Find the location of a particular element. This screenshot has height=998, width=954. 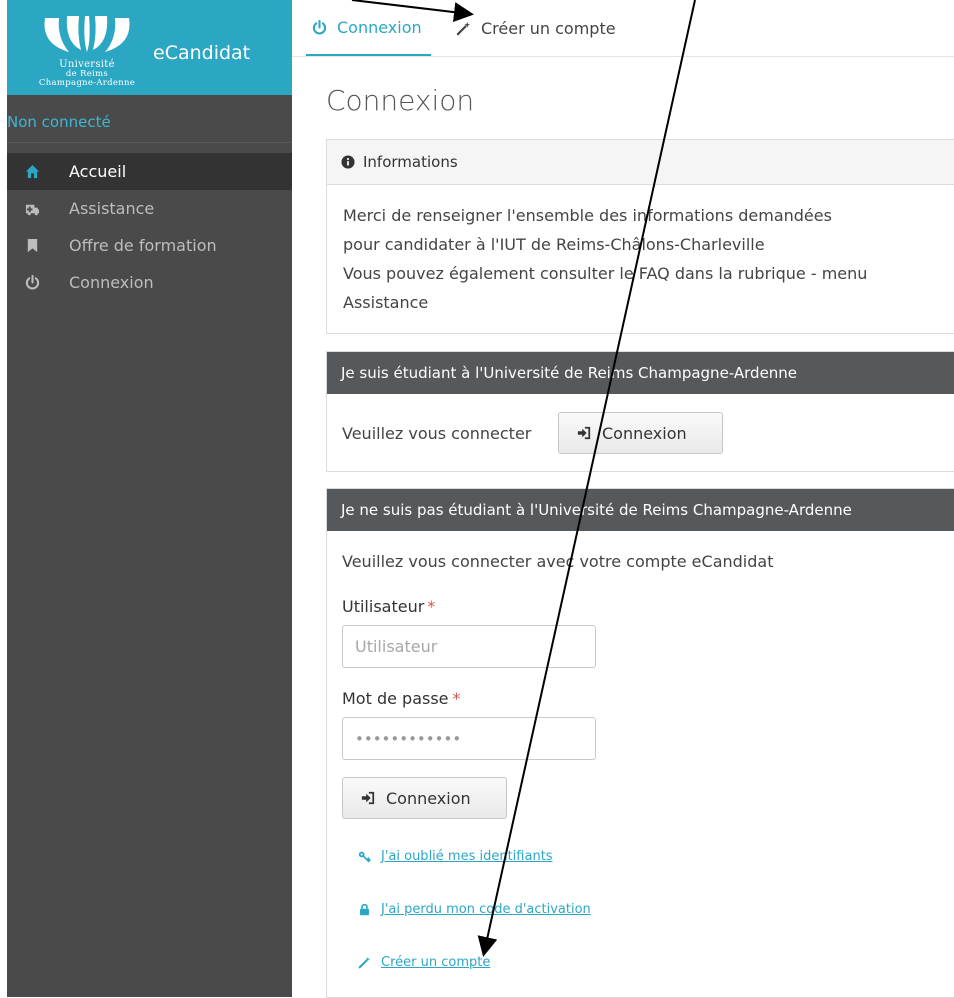

sidebar-item-label: Offre de formation is located at coordinates (143, 245).